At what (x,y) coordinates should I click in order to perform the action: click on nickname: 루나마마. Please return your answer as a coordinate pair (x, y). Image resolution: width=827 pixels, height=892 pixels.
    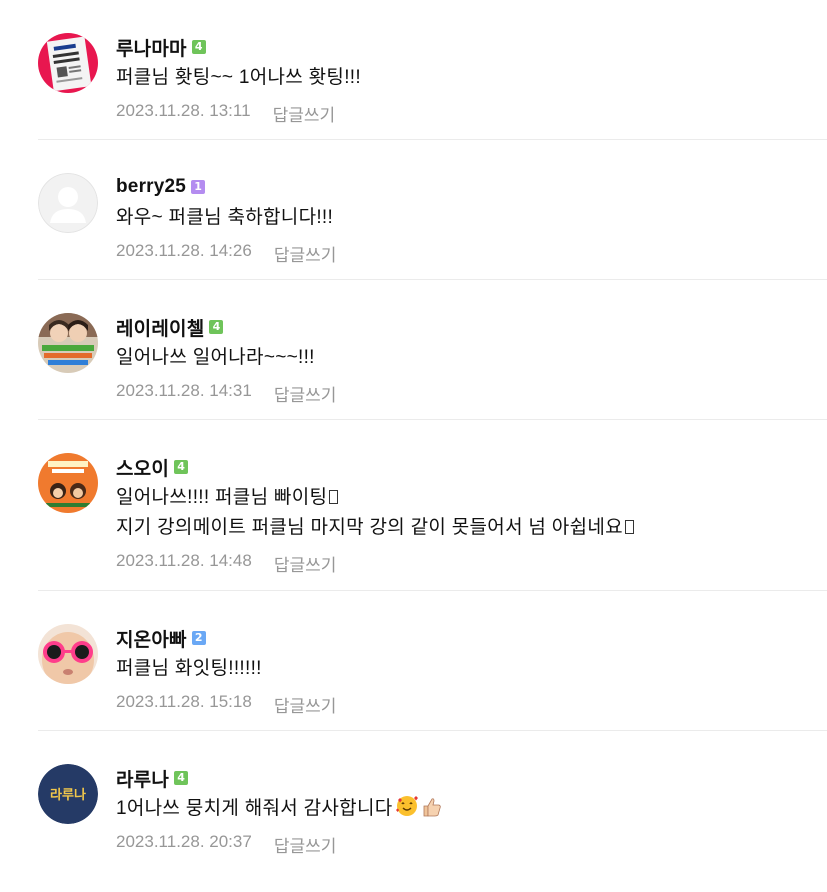
    Looking at the image, I should click on (151, 47).